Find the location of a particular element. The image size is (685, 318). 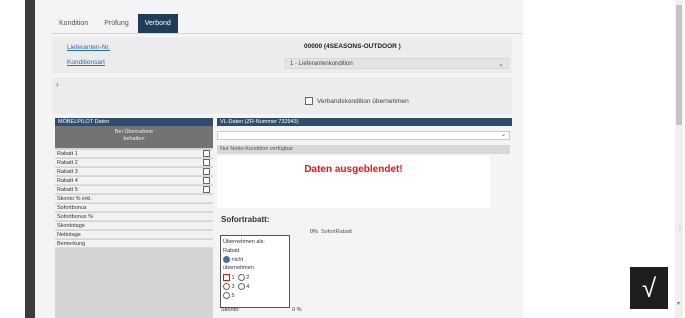

row-label: Sofortbonus % is located at coordinates (75, 217).